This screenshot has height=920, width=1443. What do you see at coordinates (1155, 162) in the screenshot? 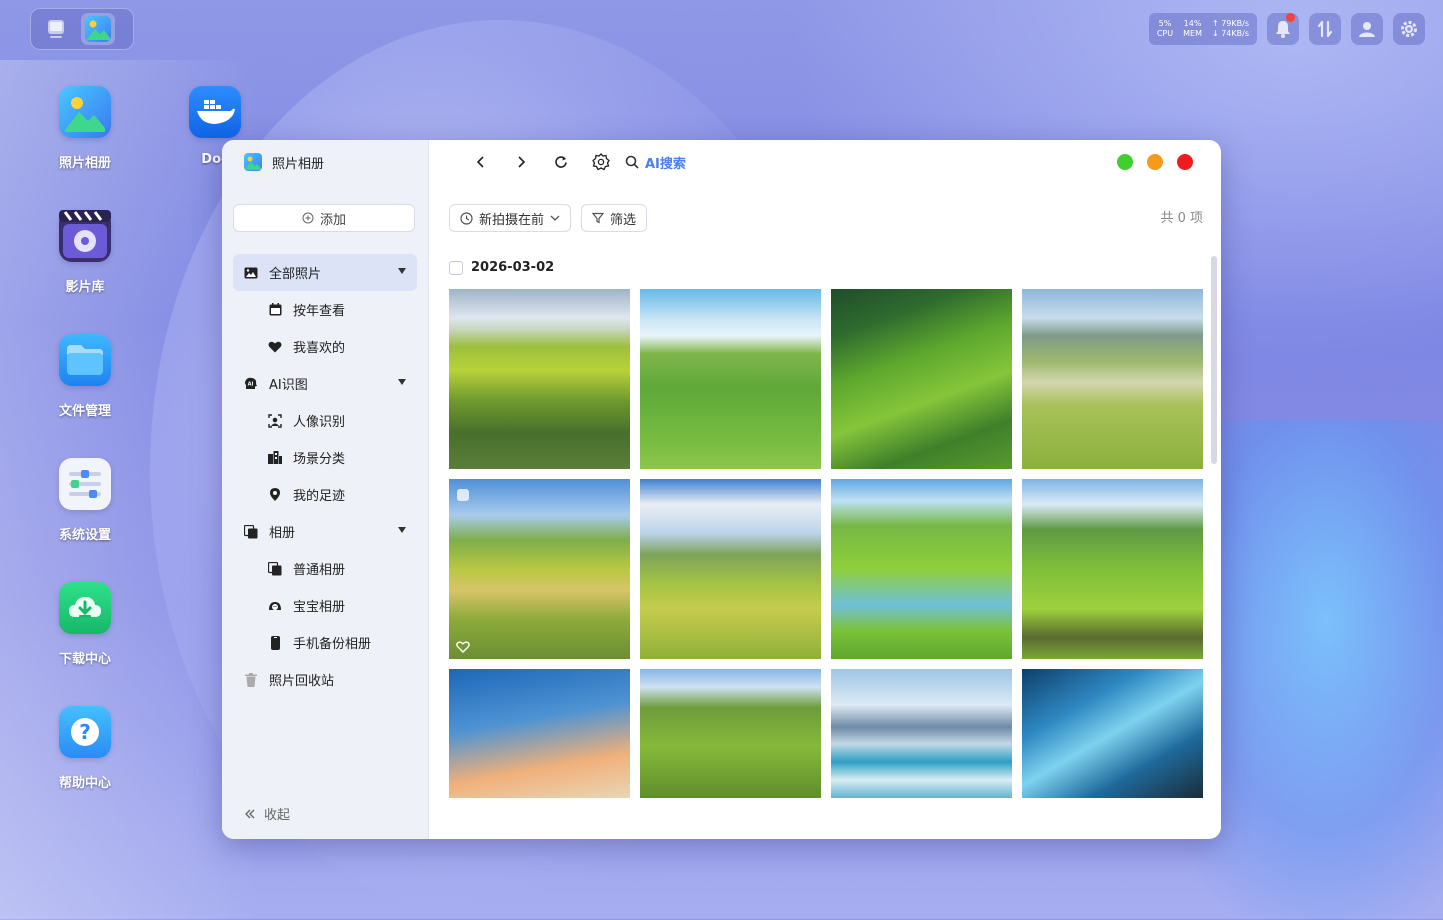
I see `minimize-button` at bounding box center [1155, 162].